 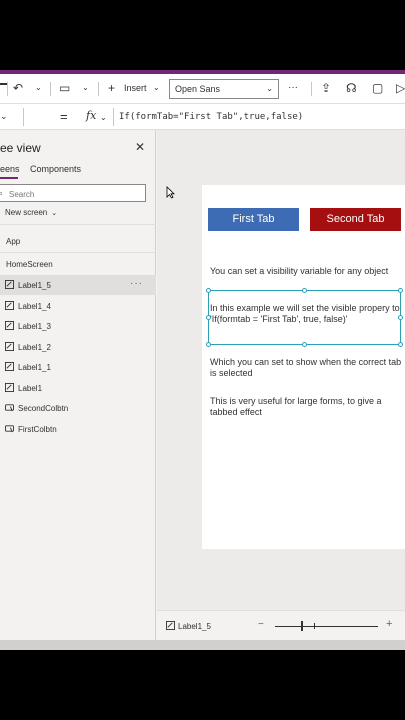 What do you see at coordinates (78, 429) in the screenshot?
I see `tree-item-firstcolbtn: FirstColbtn` at bounding box center [78, 429].